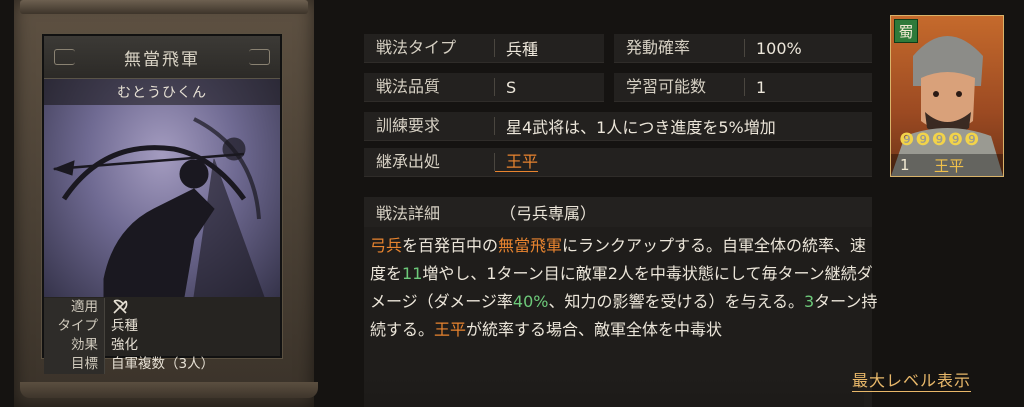 Image resolution: width=1024 pixels, height=407 pixels. I want to click on general-name: 王平, so click(949, 165).